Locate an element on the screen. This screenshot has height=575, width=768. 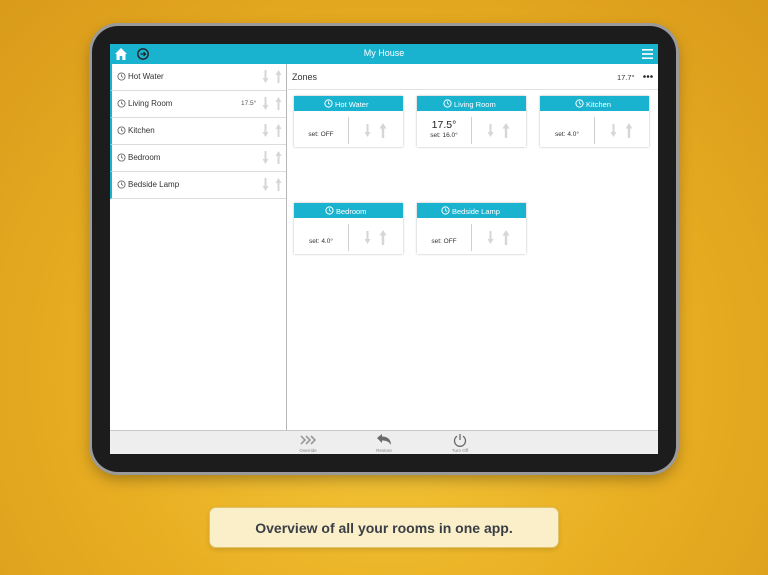
power-icon is located at coordinates (460, 440).